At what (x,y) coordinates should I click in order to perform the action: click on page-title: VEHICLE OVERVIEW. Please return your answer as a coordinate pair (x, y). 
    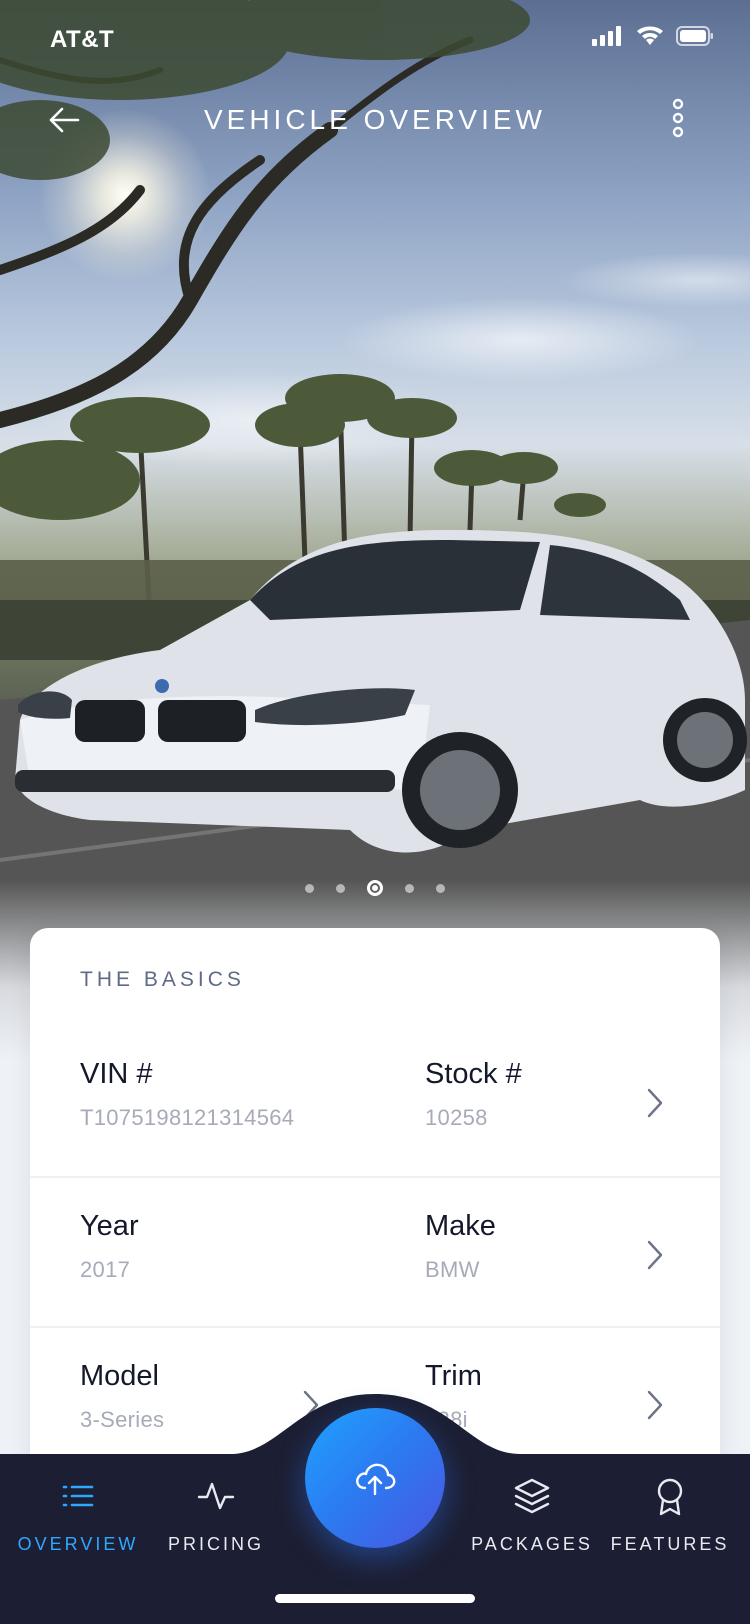
    Looking at the image, I should click on (374, 119).